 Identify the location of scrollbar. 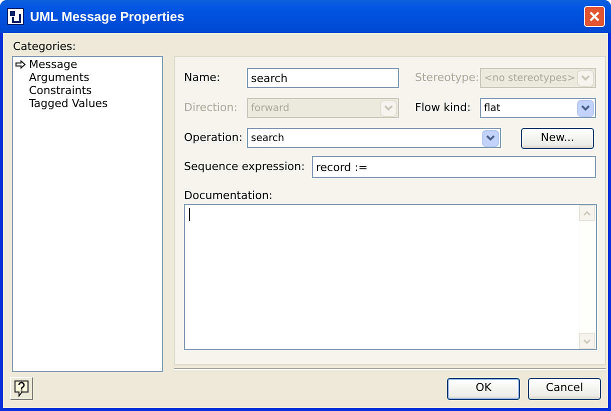
(587, 277).